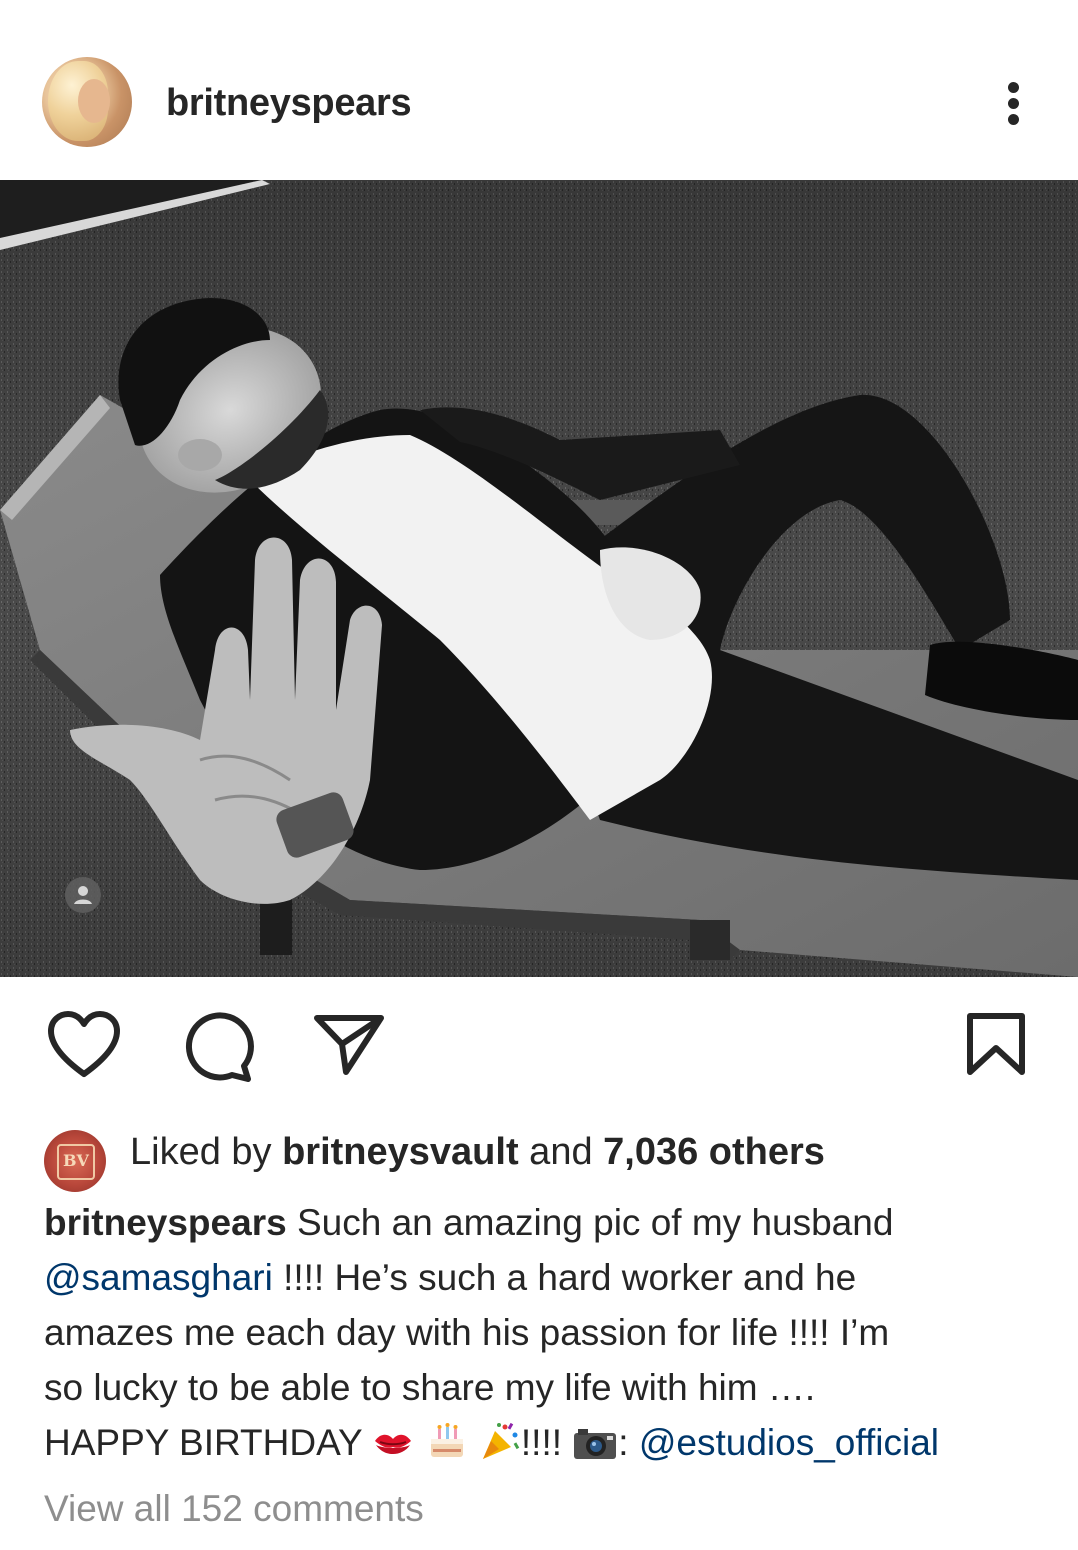 Image resolution: width=1078 pixels, height=1550 pixels. Describe the element at coordinates (234, 1509) in the screenshot. I see `view-all-comments-link: View all 152 comments` at that location.